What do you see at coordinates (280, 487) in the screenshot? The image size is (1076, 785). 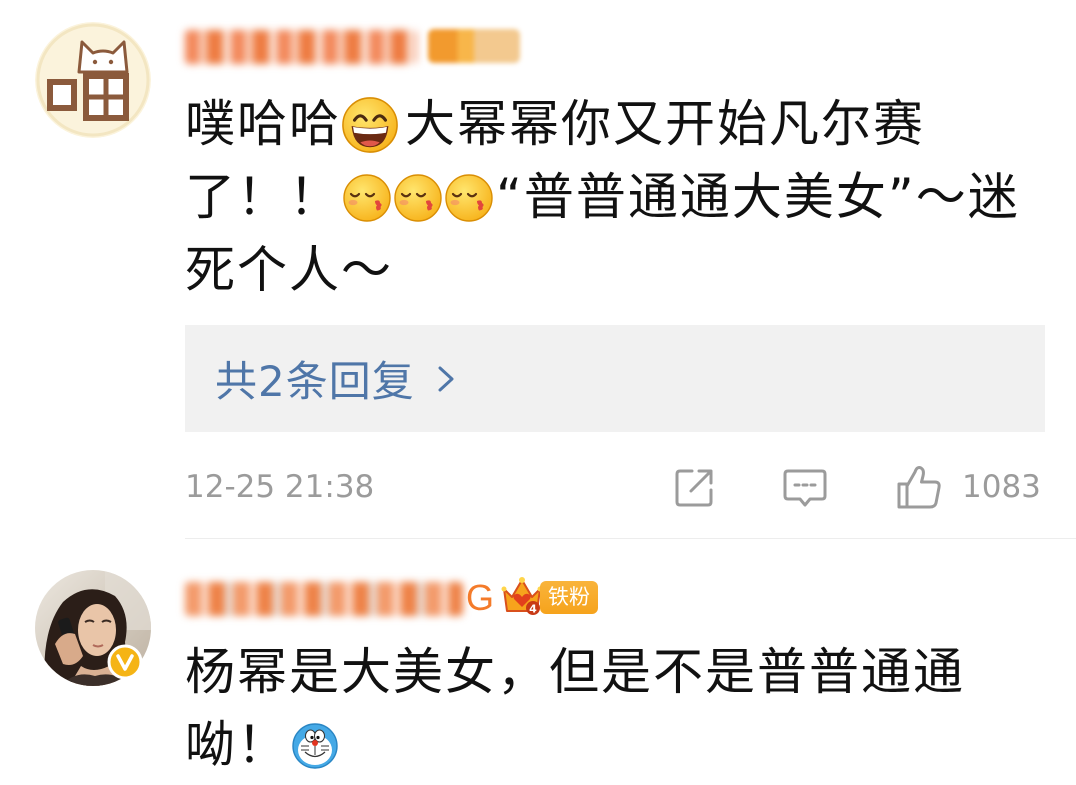 I see `comment-timestamp: 12-25 21:38` at bounding box center [280, 487].